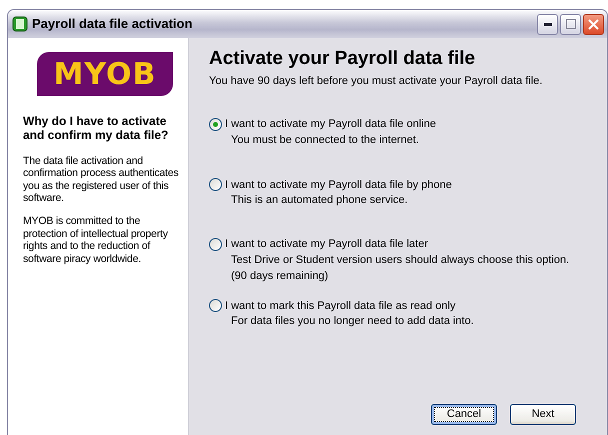  Describe the element at coordinates (571, 24) in the screenshot. I see `maximize-icon` at that location.